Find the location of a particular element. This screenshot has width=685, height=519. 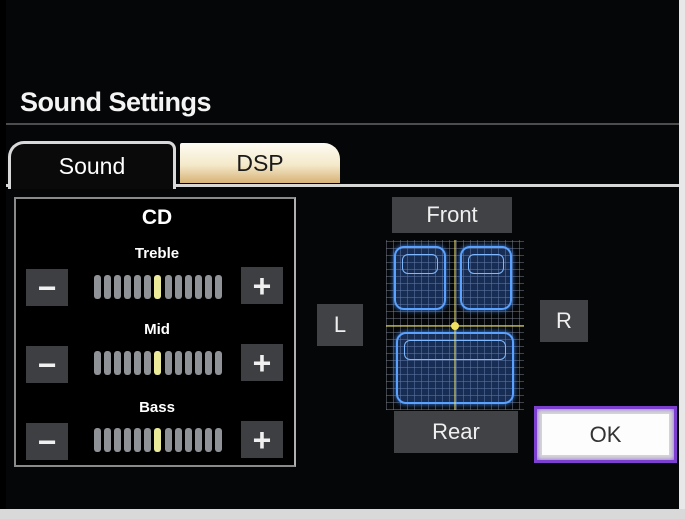

ok-button-label: OK is located at coordinates (605, 434).